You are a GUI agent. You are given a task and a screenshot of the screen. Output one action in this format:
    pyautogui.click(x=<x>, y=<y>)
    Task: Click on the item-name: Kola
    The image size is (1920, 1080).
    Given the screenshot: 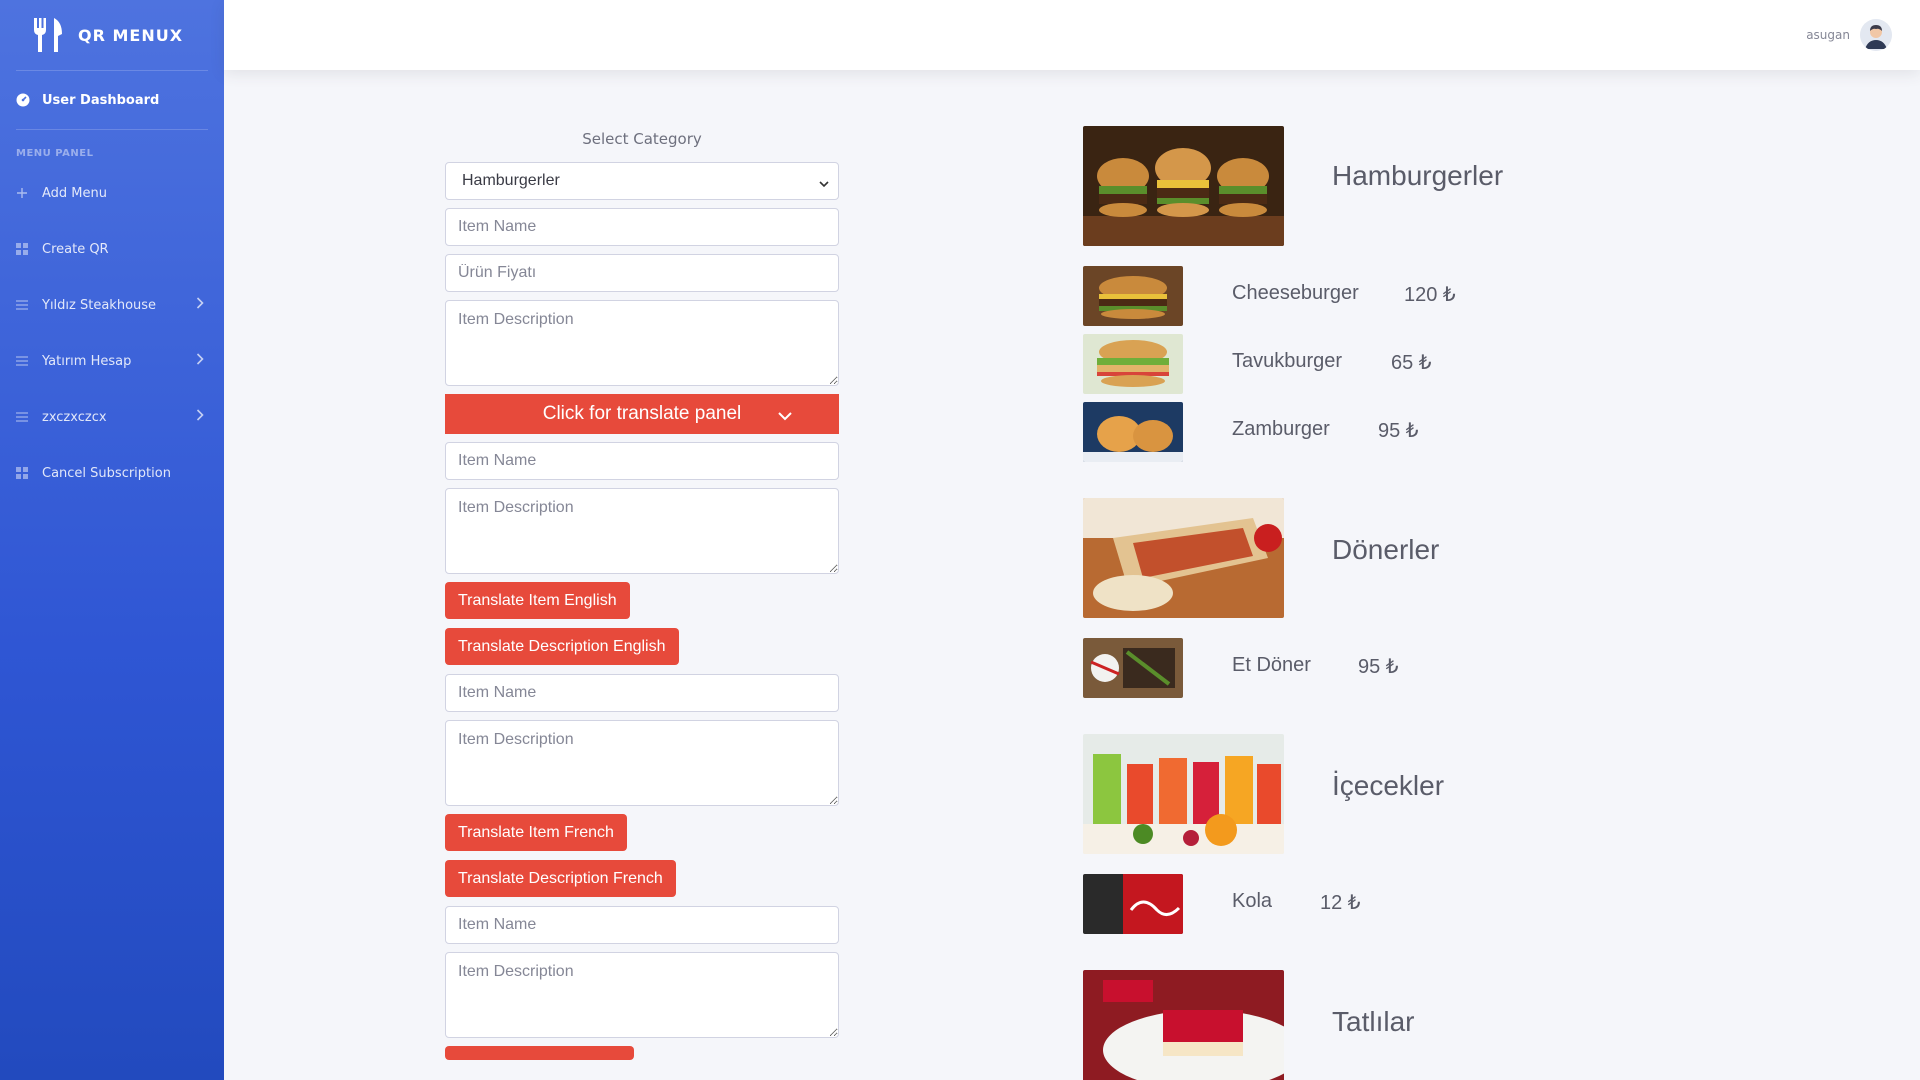 What is the action you would take?
    pyautogui.click(x=1252, y=901)
    